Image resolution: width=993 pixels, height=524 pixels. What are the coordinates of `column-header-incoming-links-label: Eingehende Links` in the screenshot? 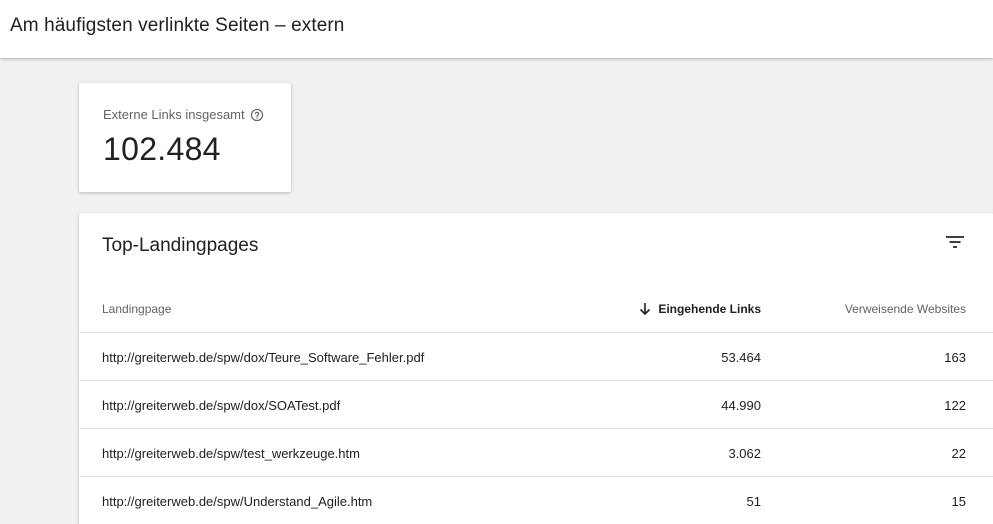 It's located at (709, 309).